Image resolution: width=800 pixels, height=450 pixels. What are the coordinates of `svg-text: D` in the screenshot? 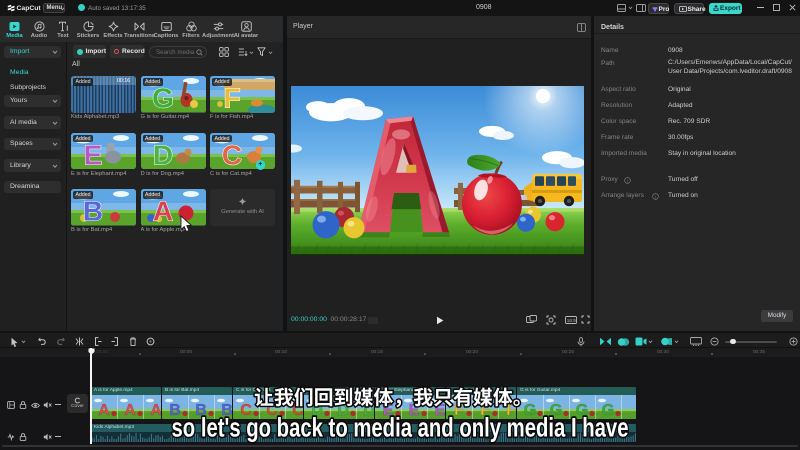 It's located at (162, 154).